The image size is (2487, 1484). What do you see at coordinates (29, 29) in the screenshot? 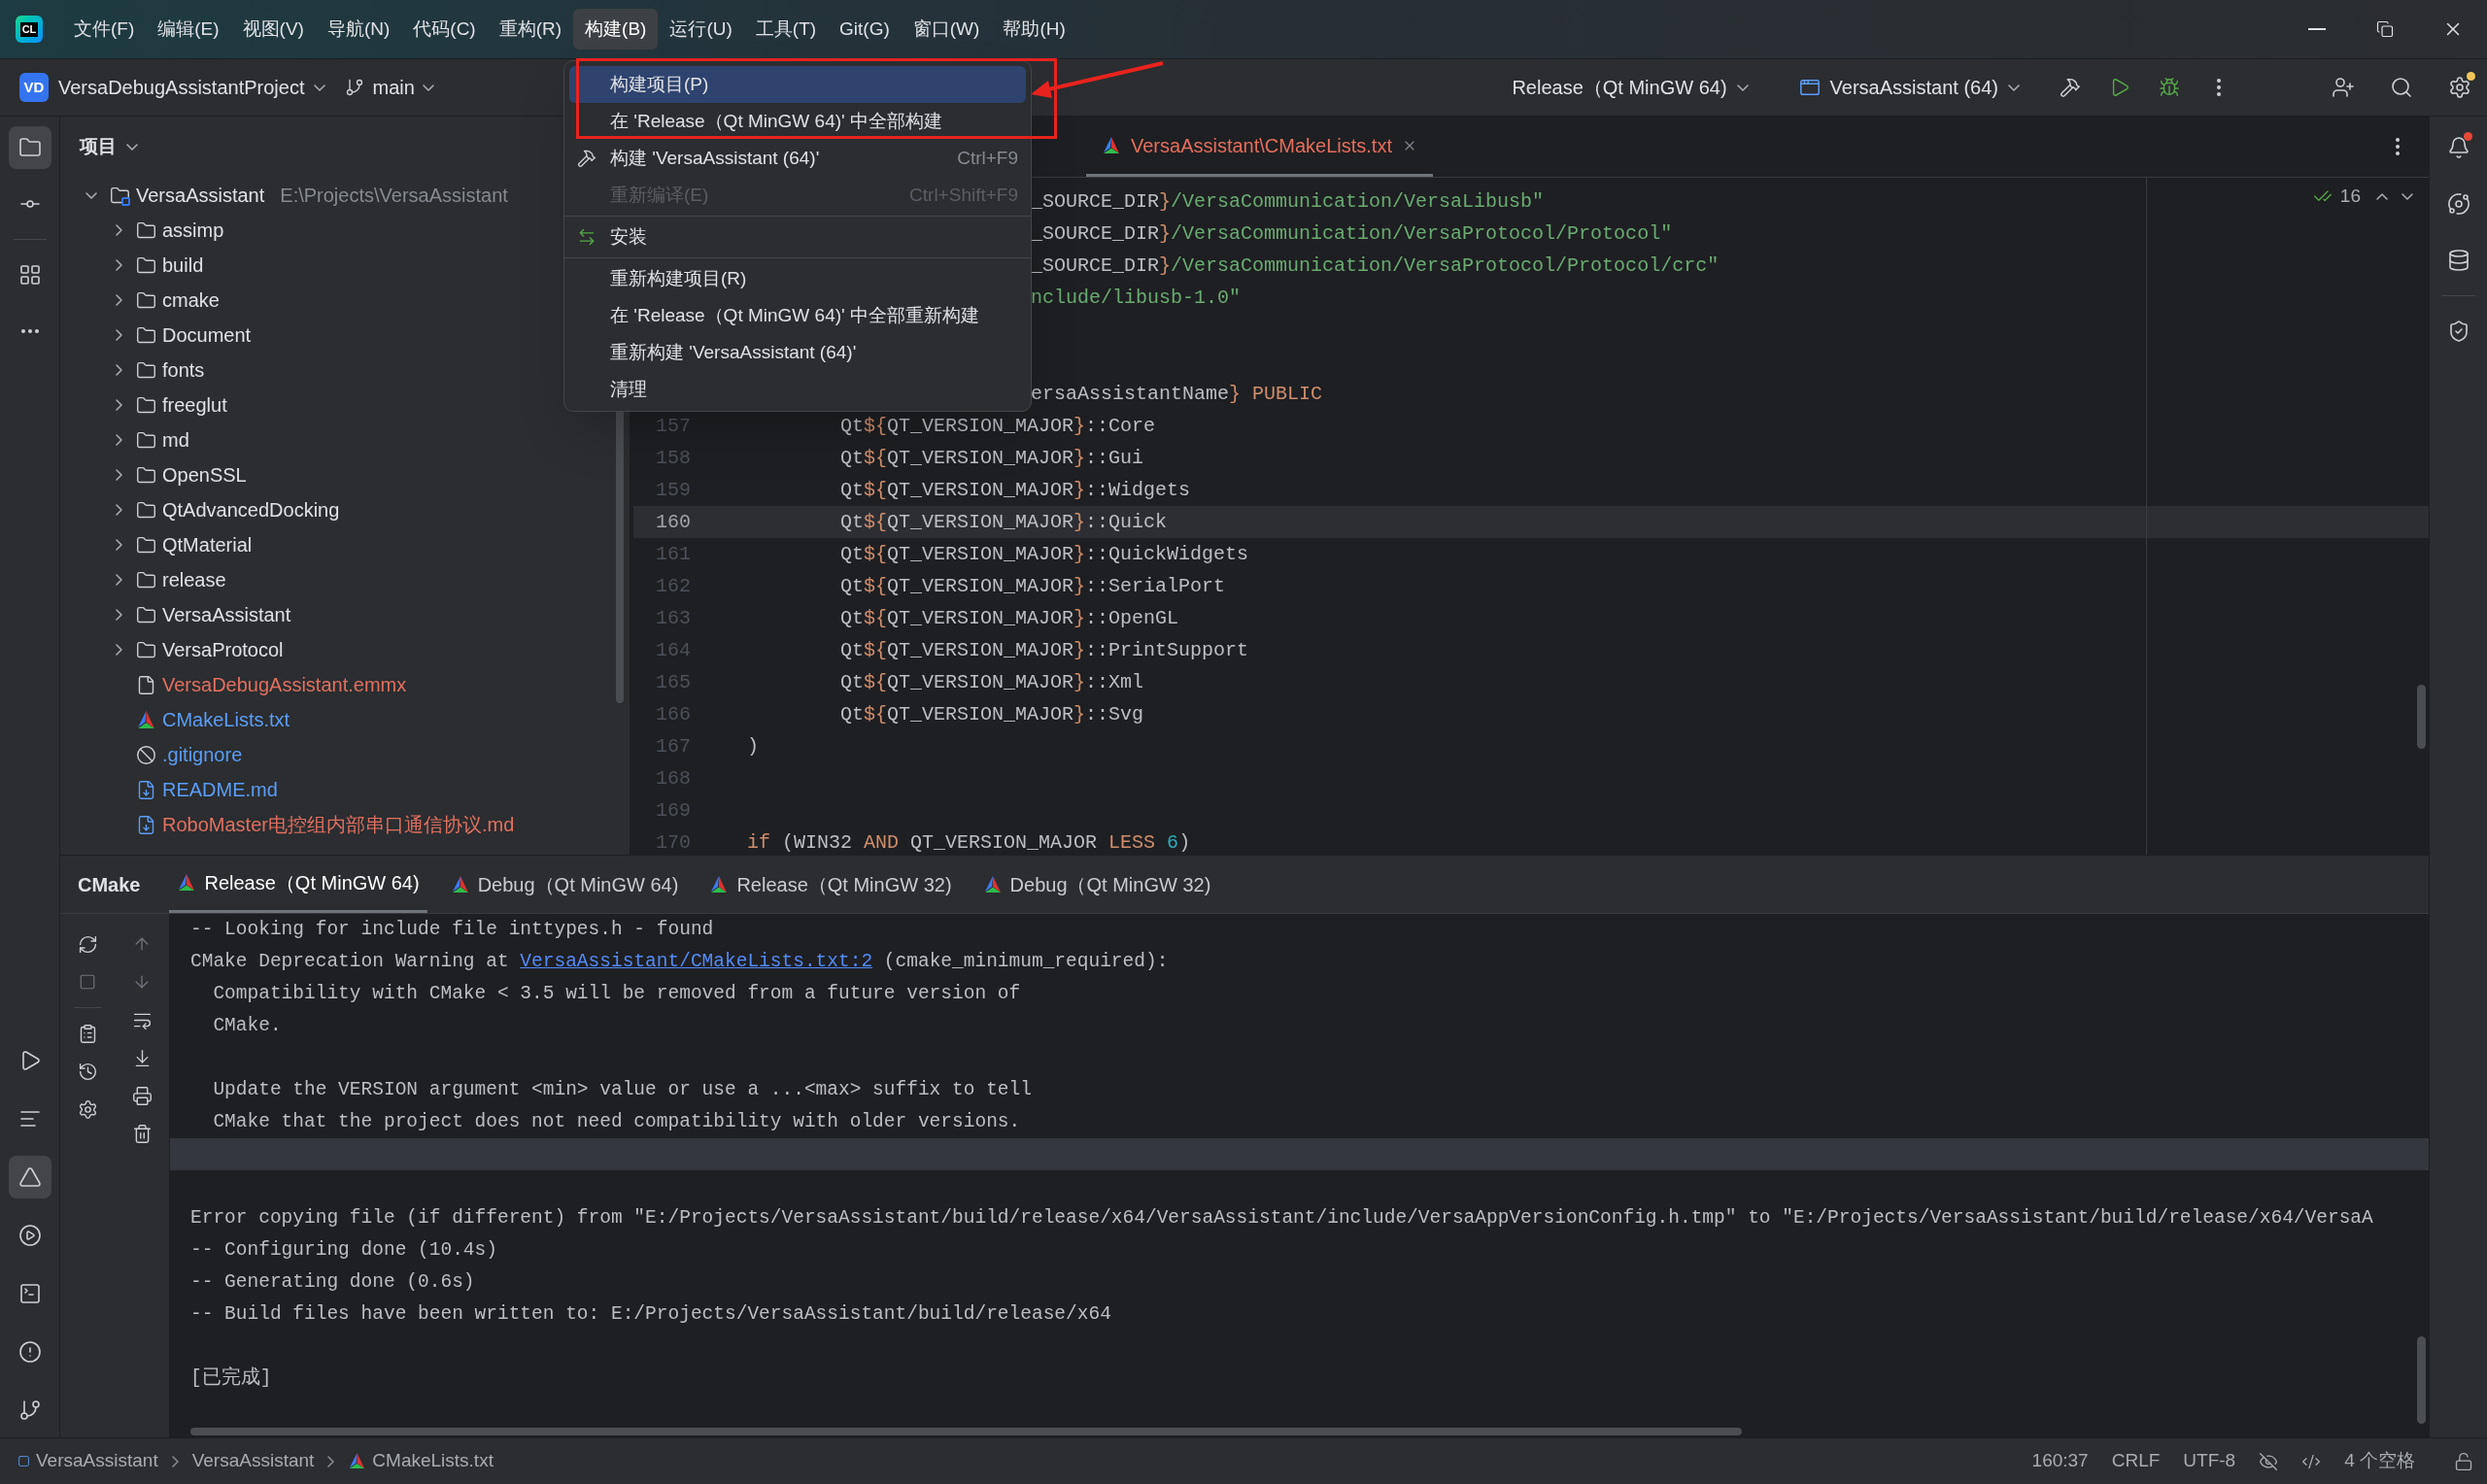
I see `app-logo: CL` at bounding box center [29, 29].